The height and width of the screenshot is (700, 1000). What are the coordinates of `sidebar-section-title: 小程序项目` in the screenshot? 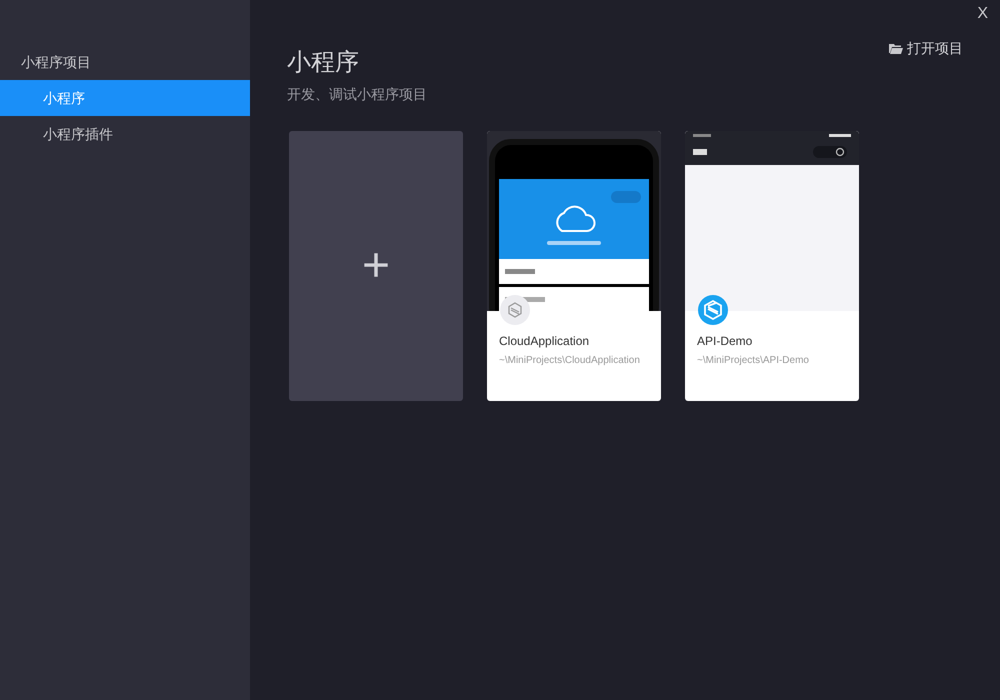 It's located at (56, 62).